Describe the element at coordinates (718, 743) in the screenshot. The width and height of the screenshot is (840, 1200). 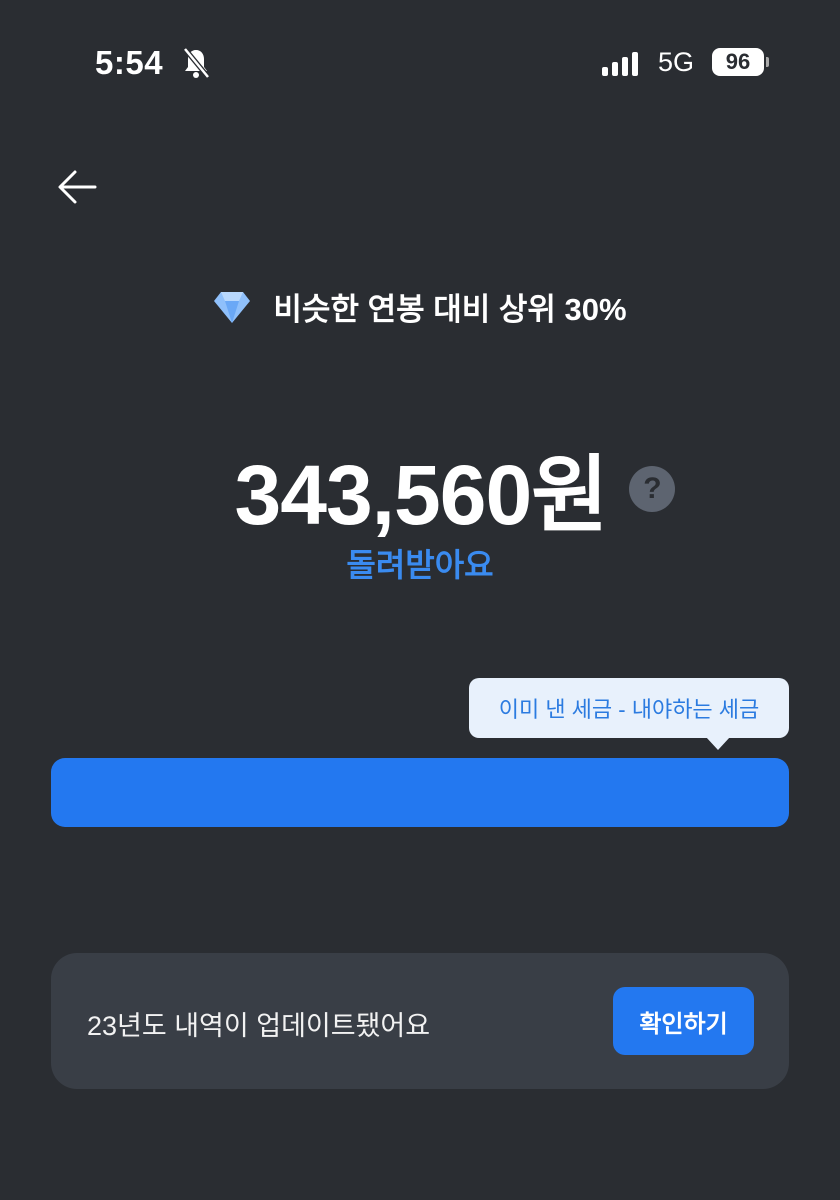
I see `tooltip-arrow` at that location.